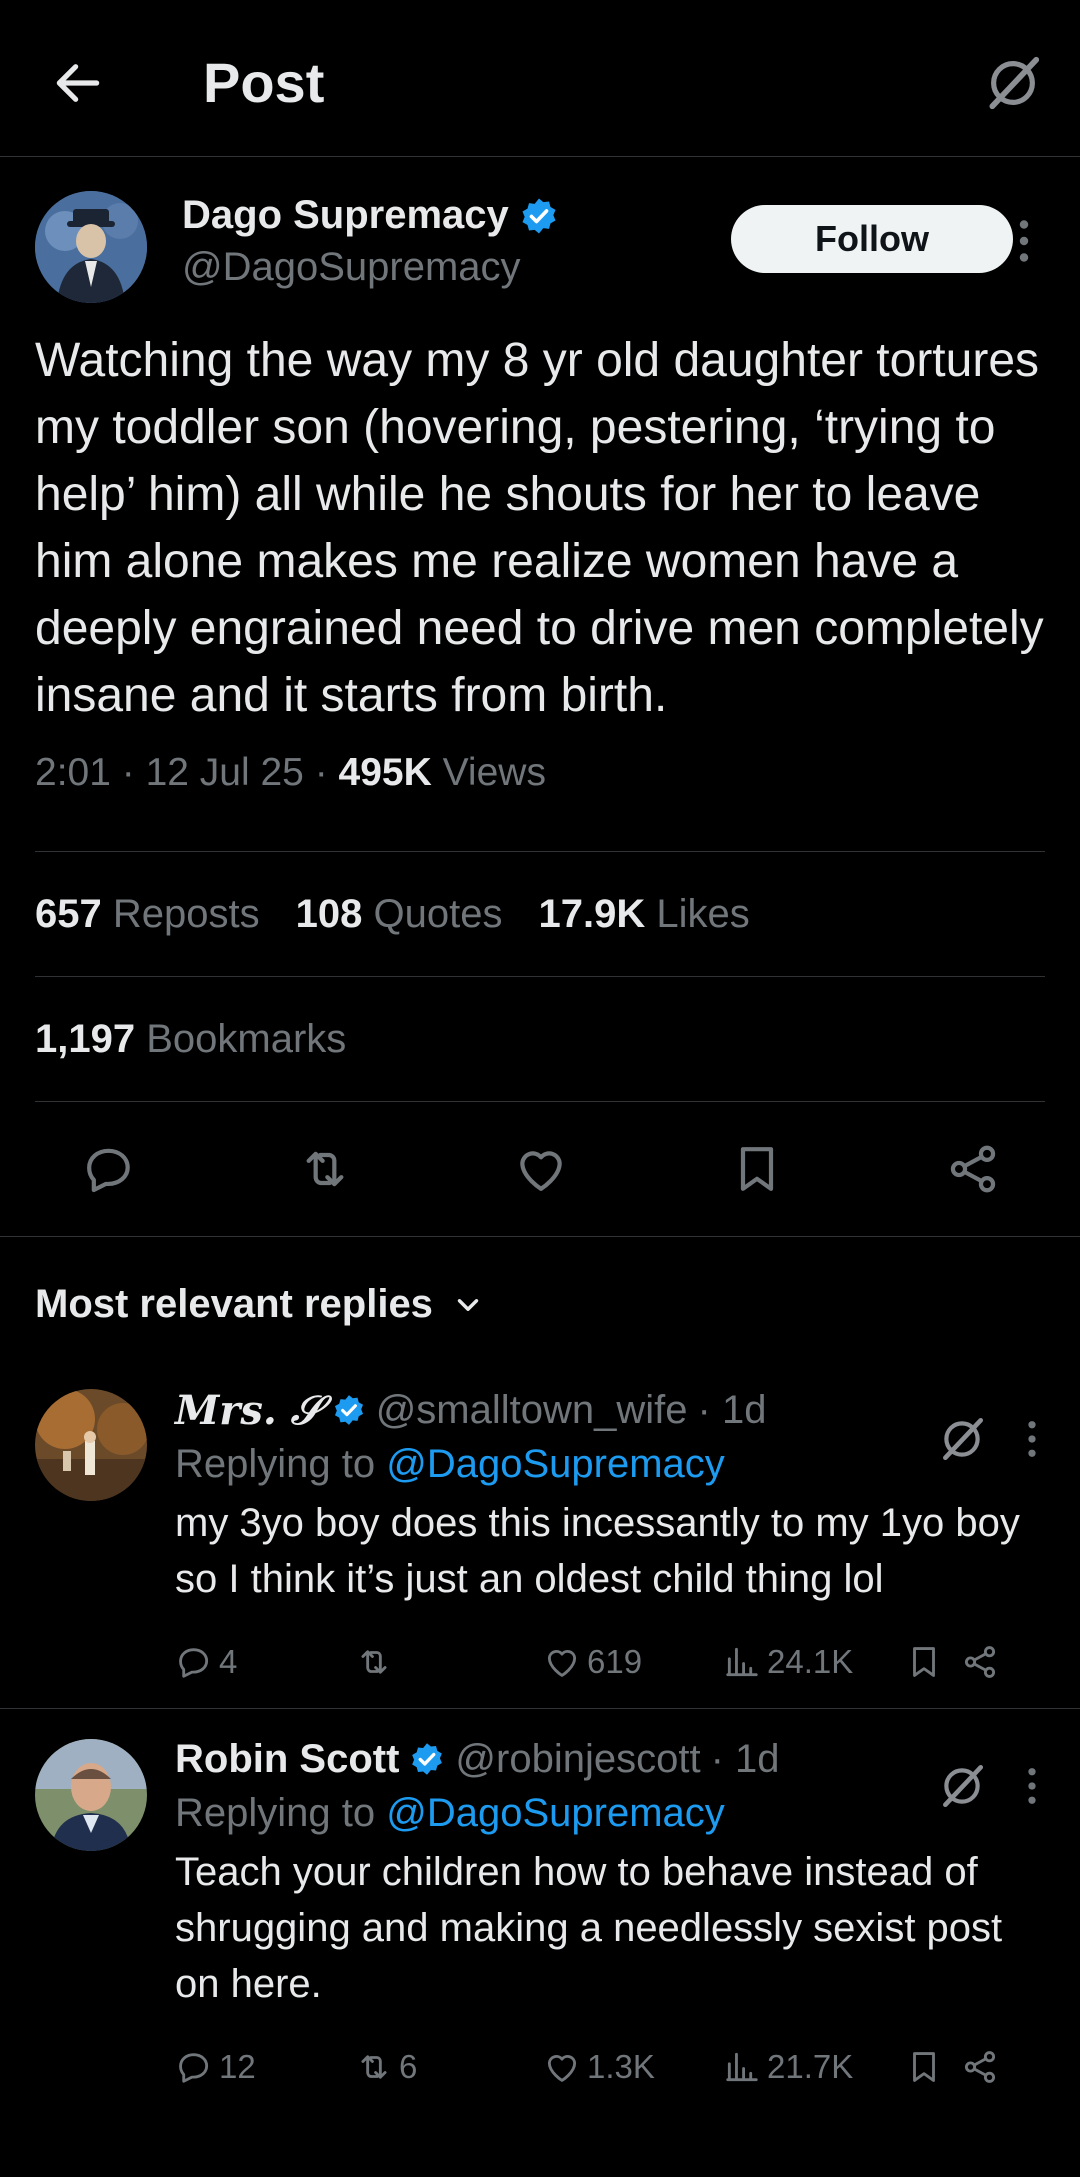 This screenshot has width=1080, height=2177. Describe the element at coordinates (345, 215) in the screenshot. I see `author-name: Dago Supremacy` at that location.